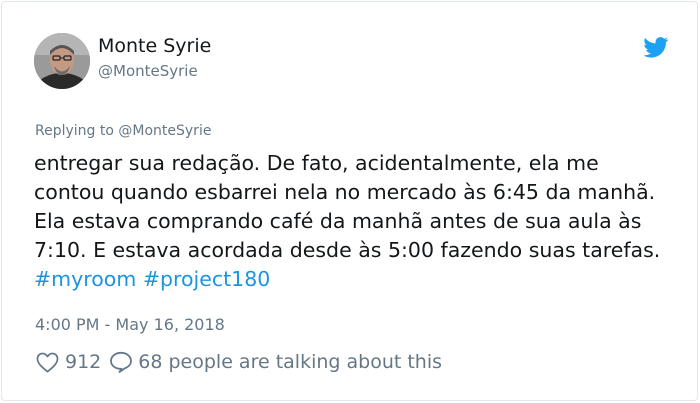 The height and width of the screenshot is (403, 700). Describe the element at coordinates (154, 46) in the screenshot. I see `author-display-name: Monte Syrie` at that location.